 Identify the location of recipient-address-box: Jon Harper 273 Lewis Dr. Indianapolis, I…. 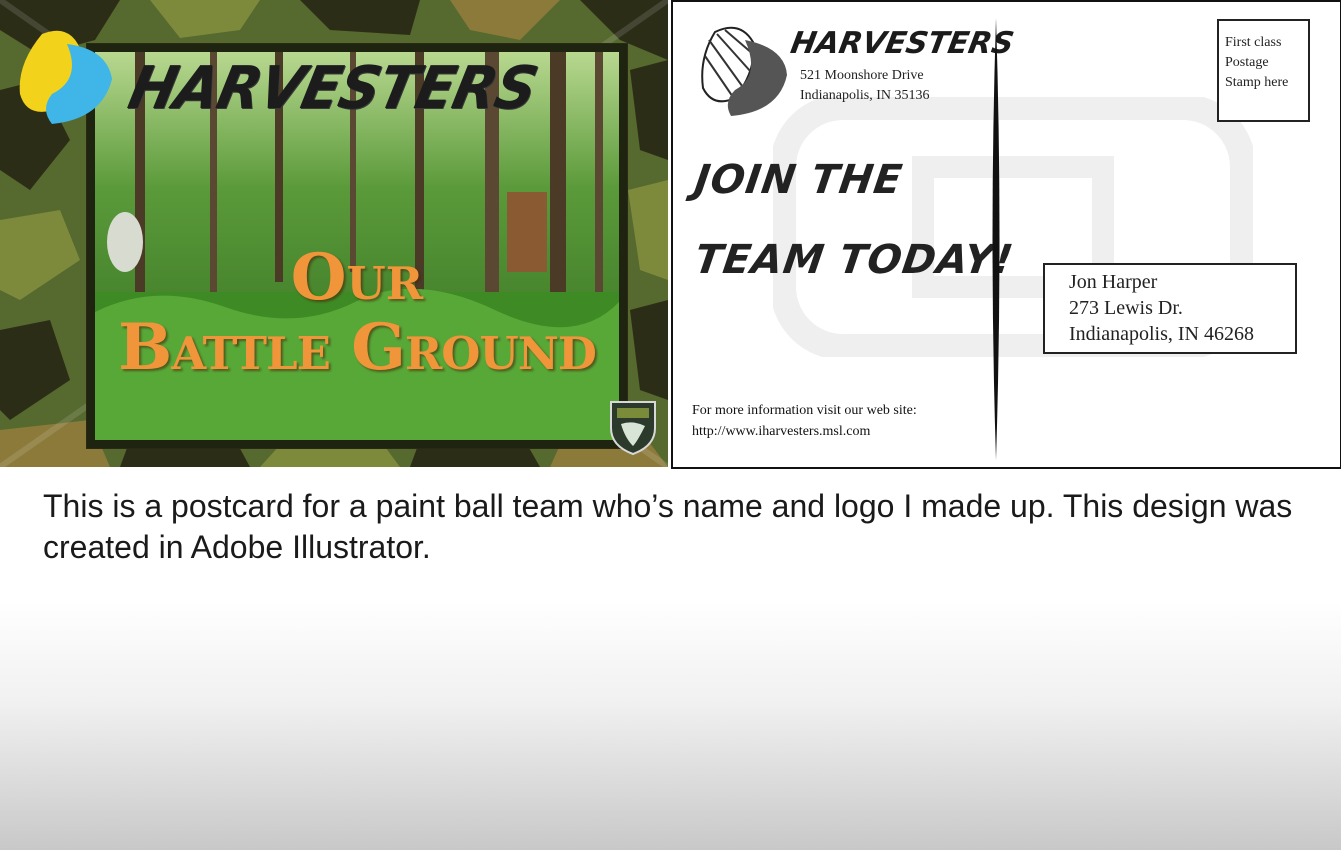
(1170, 308).